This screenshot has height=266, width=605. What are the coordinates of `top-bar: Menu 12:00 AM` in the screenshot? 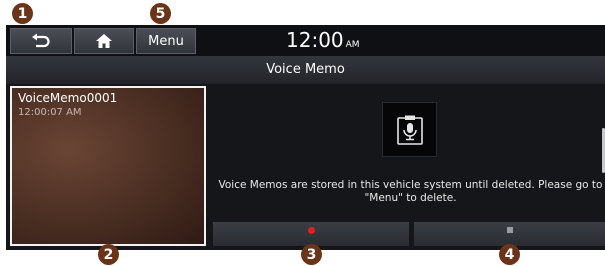 It's located at (305, 40).